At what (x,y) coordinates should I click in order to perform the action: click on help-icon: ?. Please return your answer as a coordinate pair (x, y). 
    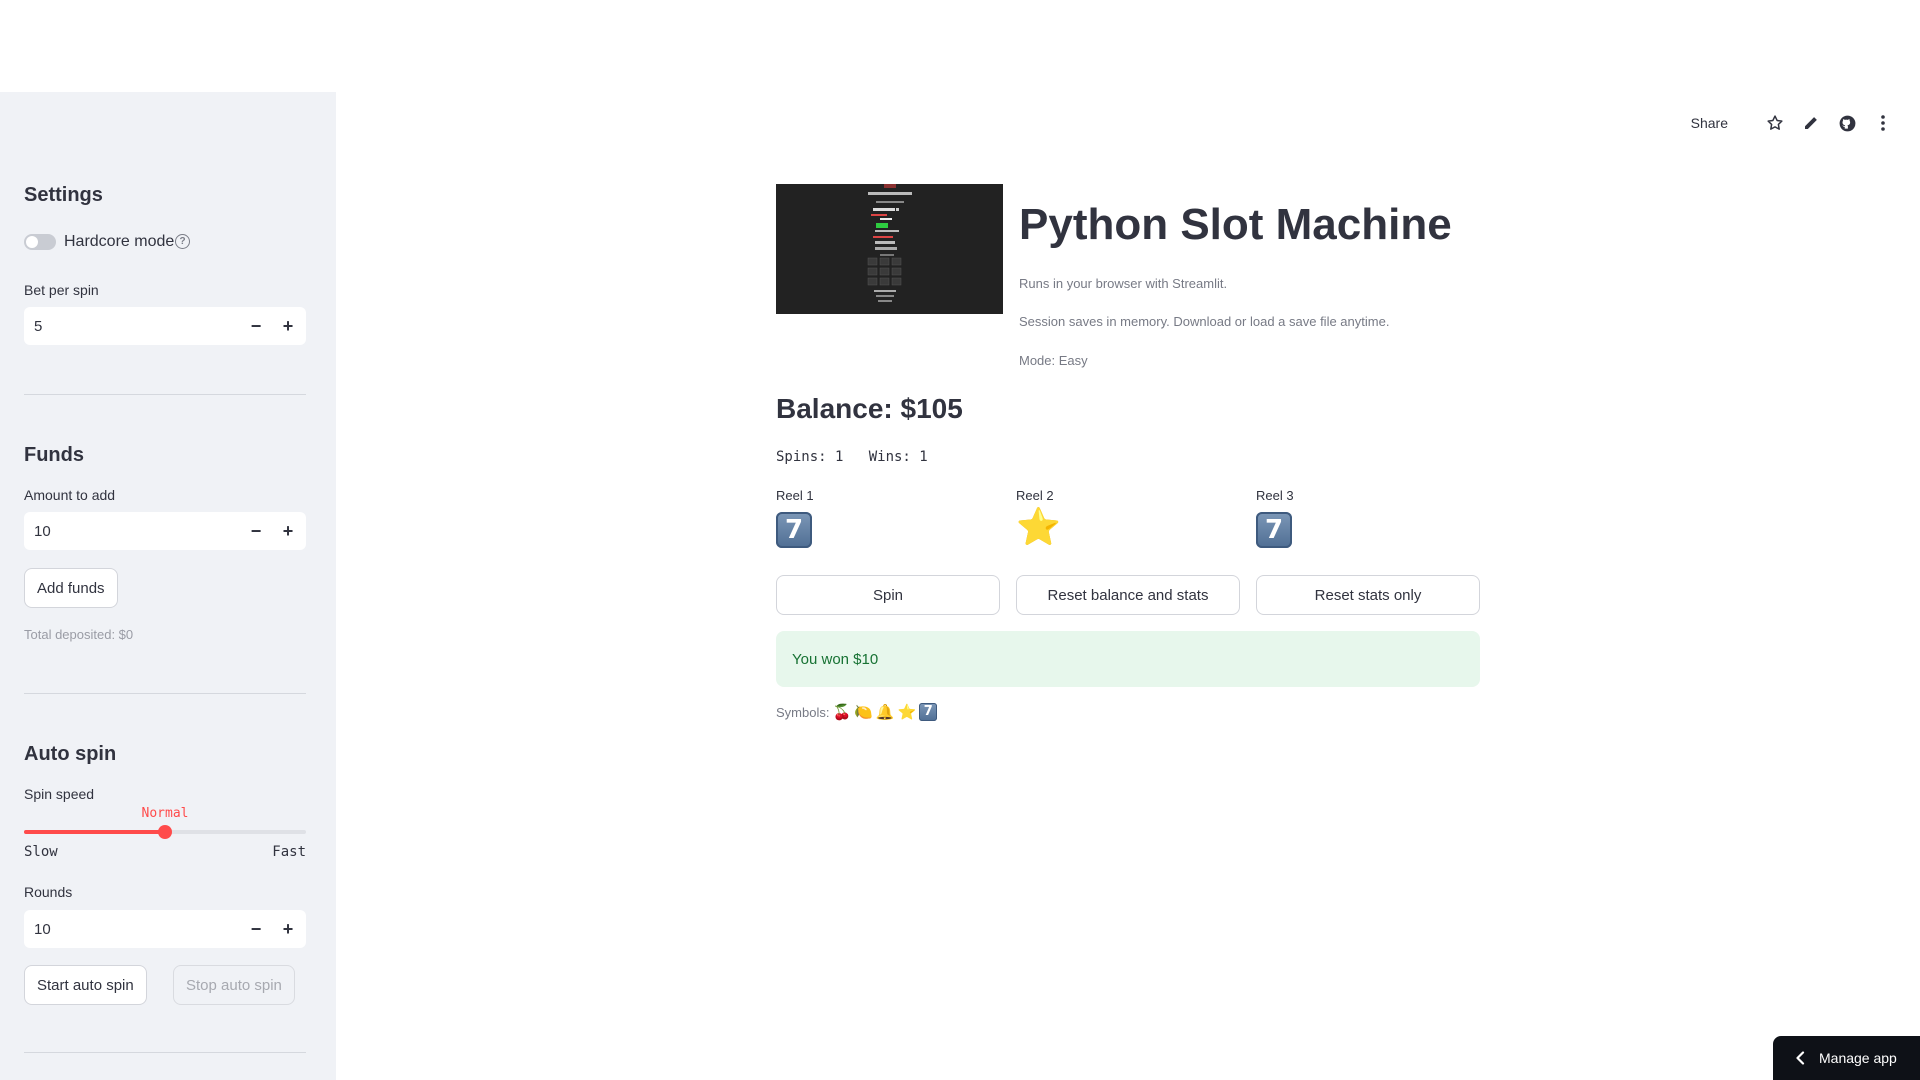
    Looking at the image, I should click on (182, 241).